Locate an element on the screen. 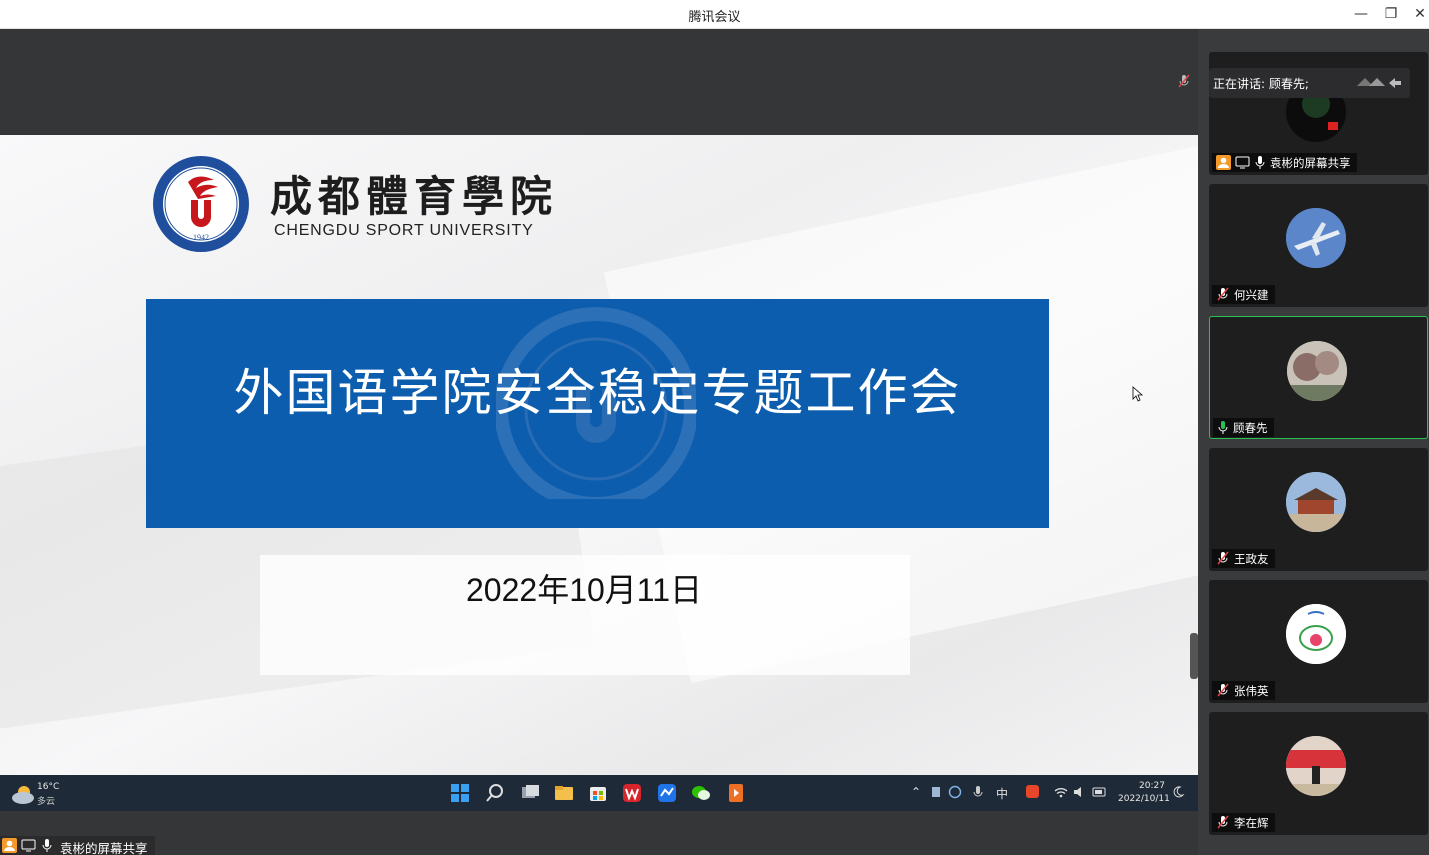 This screenshot has width=1429, height=855. screen-share-label-text: 袁彬的屏幕共享 is located at coordinates (104, 848).